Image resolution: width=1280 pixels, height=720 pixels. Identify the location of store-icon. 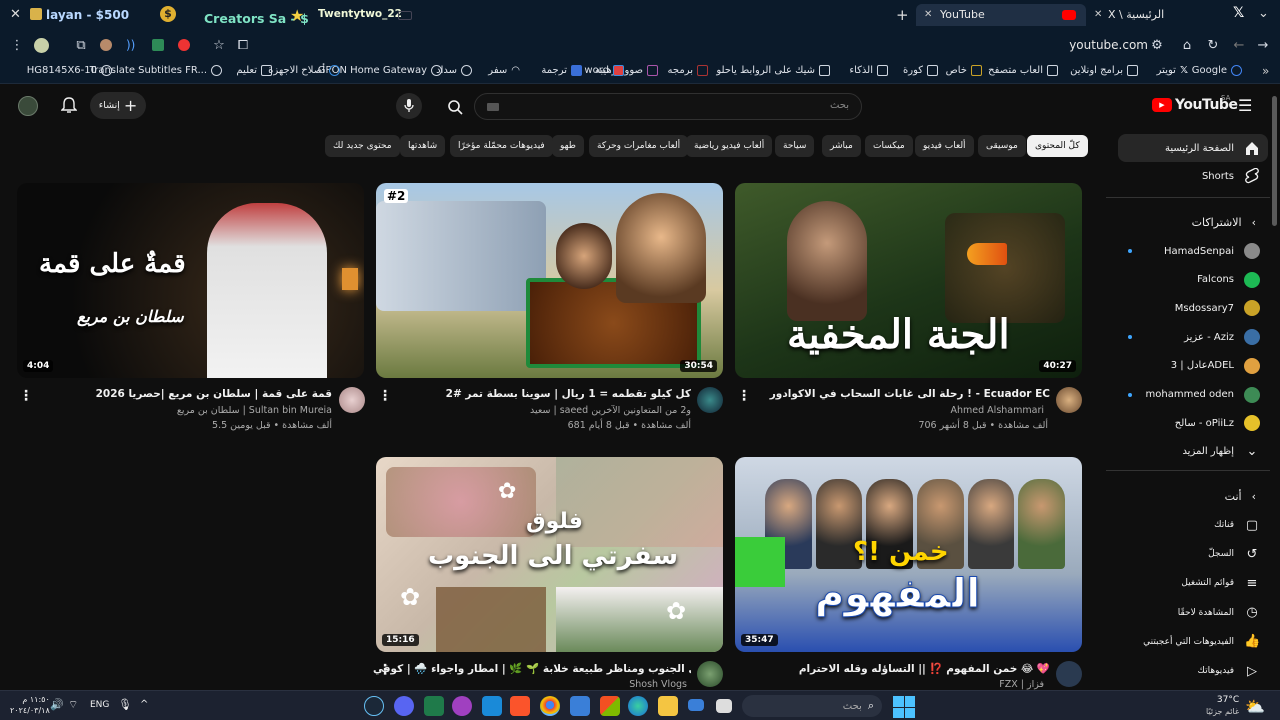
(610, 706).